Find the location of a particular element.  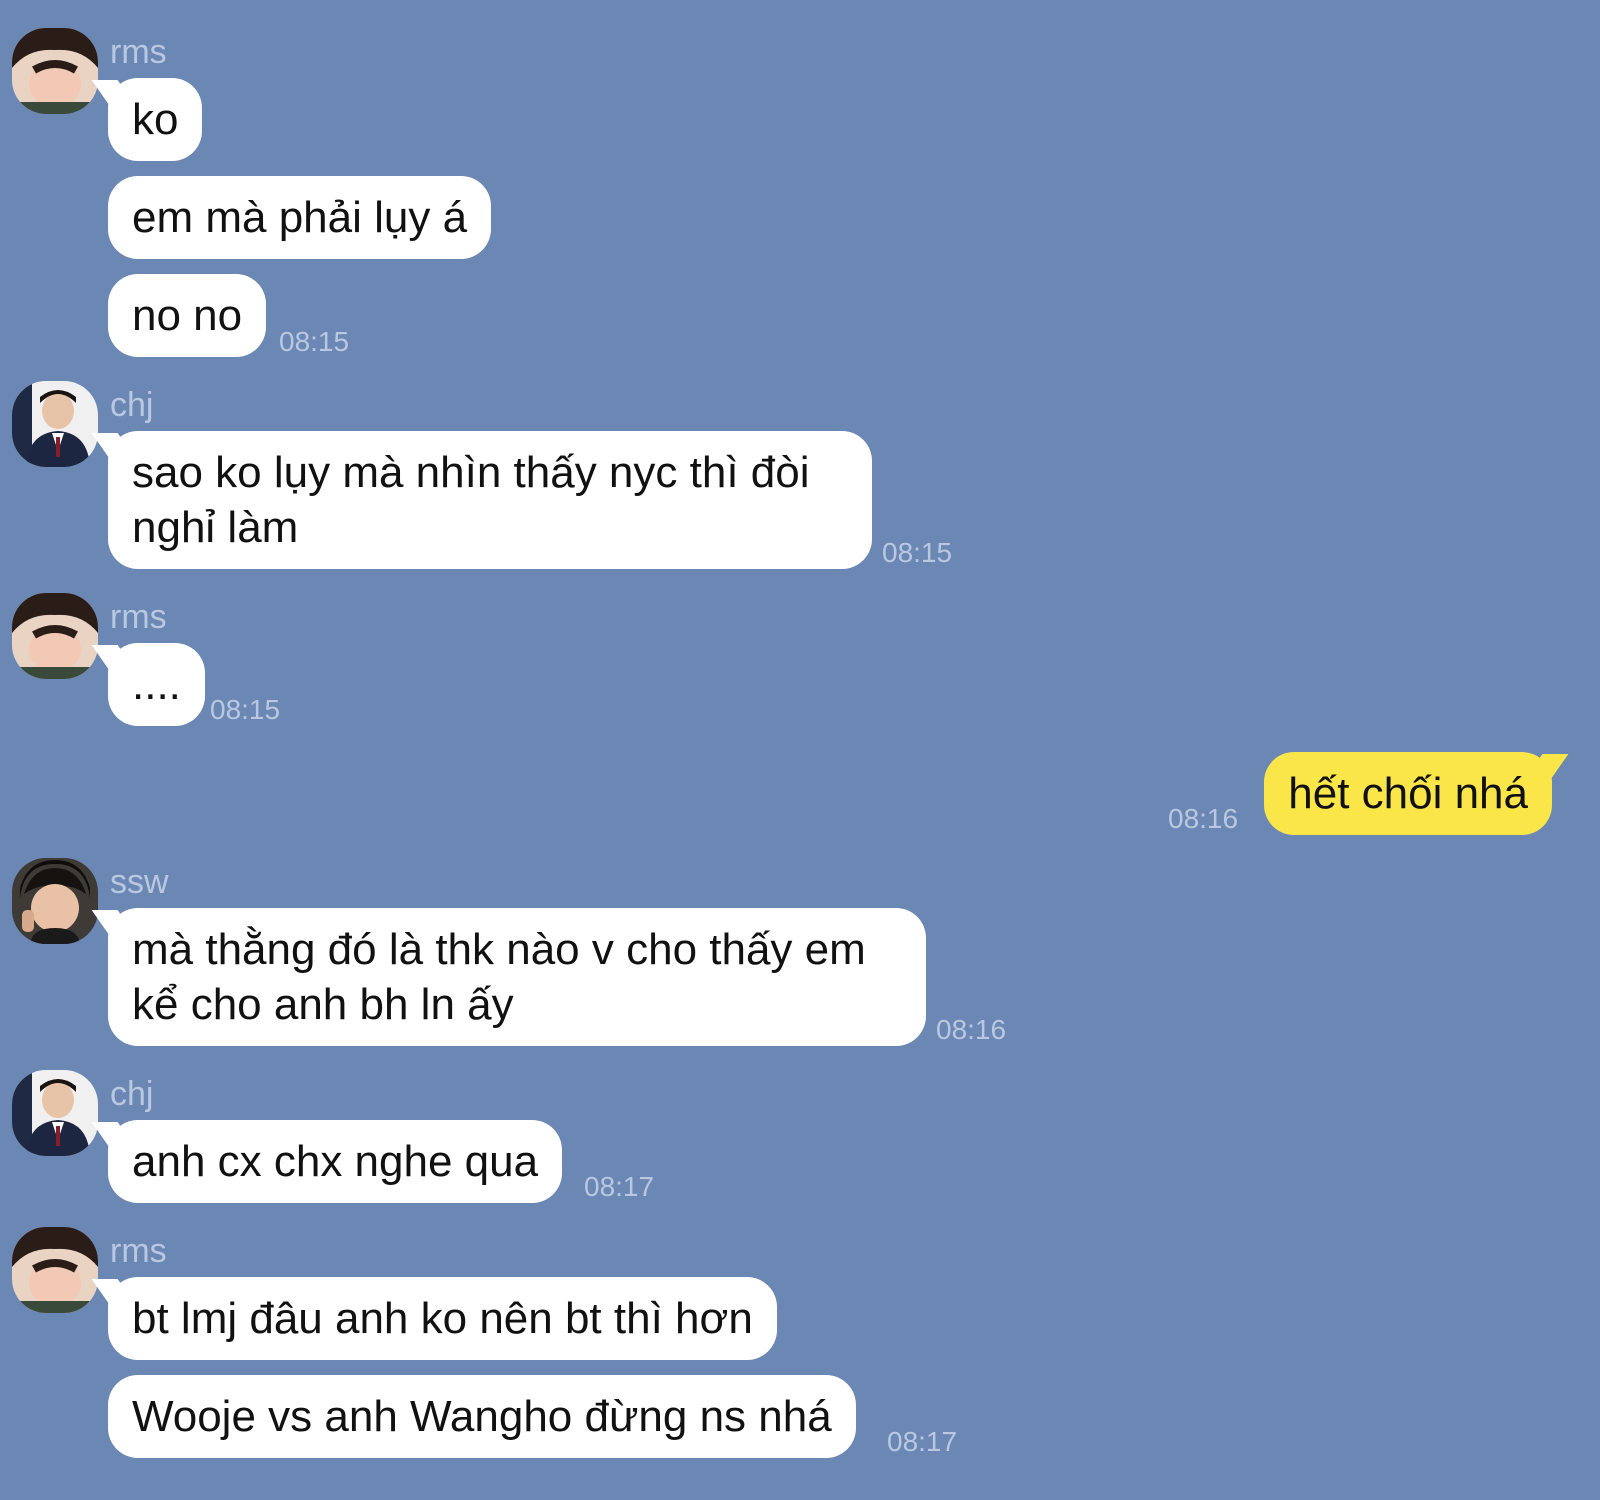

sender-name: ssw is located at coordinates (139, 882).